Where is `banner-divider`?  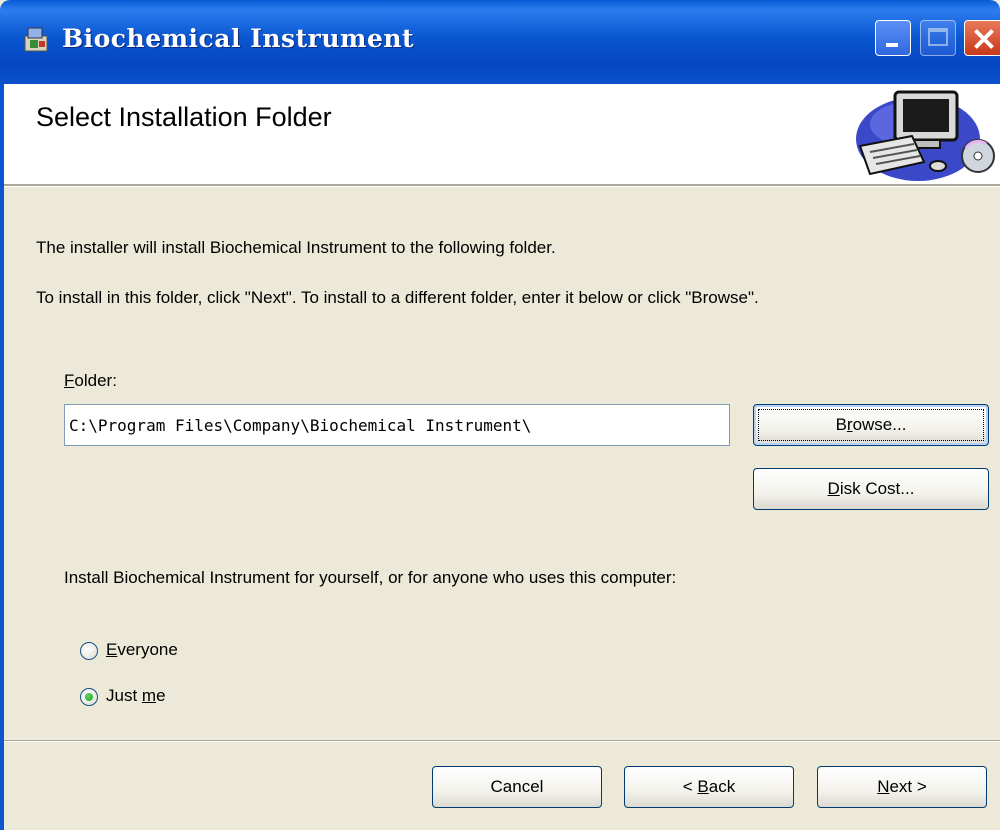 banner-divider is located at coordinates (502, 185).